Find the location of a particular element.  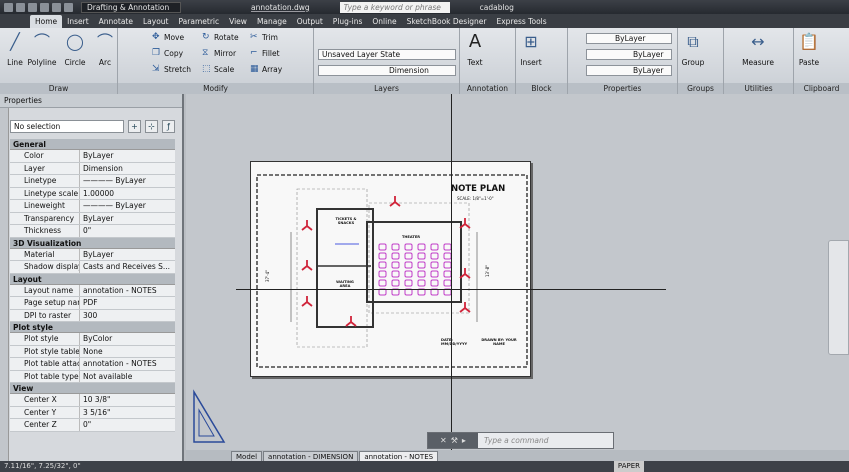

navigation-bar is located at coordinates (838, 297).